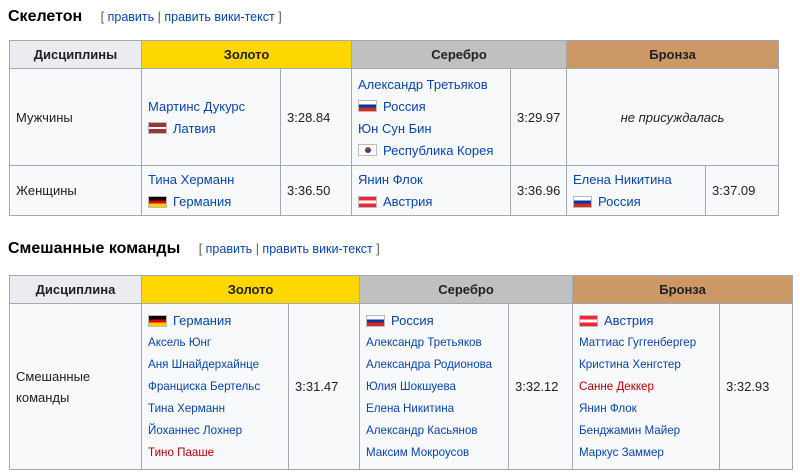 This screenshot has height=473, width=800. I want to click on mixed-gold-member-link: Аксель Юнг, so click(179, 342).